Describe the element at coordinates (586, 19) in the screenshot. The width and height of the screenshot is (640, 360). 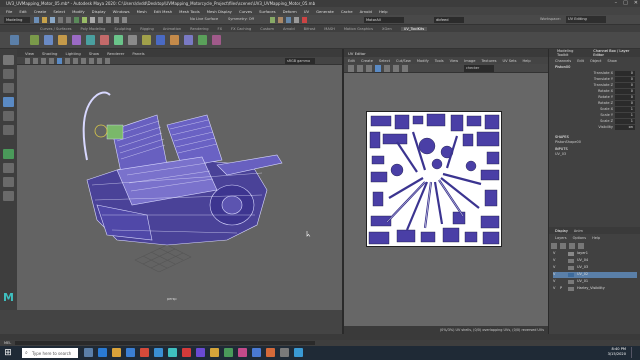
I see `workspace-dropdown: UV Editing` at that location.